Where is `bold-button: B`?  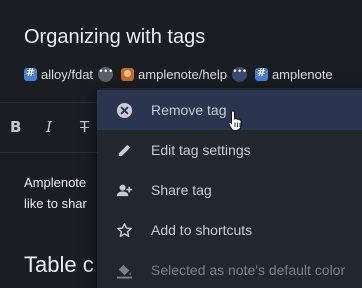
bold-button: B is located at coordinates (15, 127).